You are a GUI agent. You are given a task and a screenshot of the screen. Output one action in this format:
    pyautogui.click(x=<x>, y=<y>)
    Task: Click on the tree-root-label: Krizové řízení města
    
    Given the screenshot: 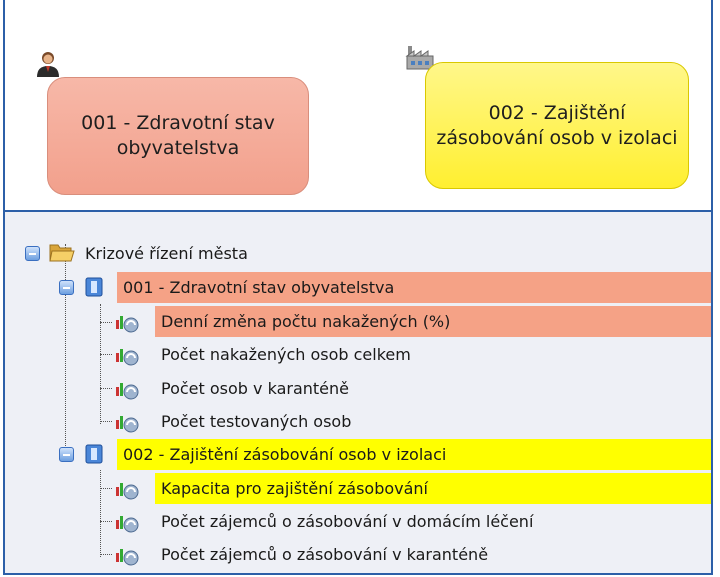 What is the action you would take?
    pyautogui.click(x=166, y=253)
    